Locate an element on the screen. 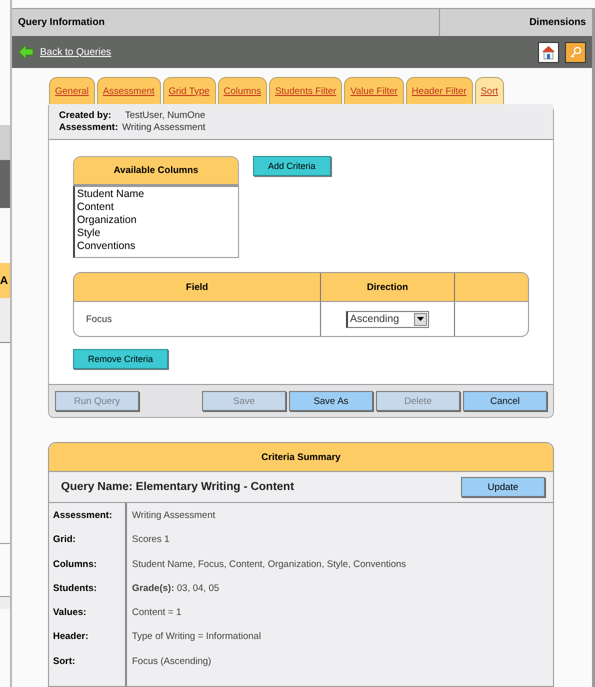 The height and width of the screenshot is (687, 595). summary-label: Header: is located at coordinates (88, 636).